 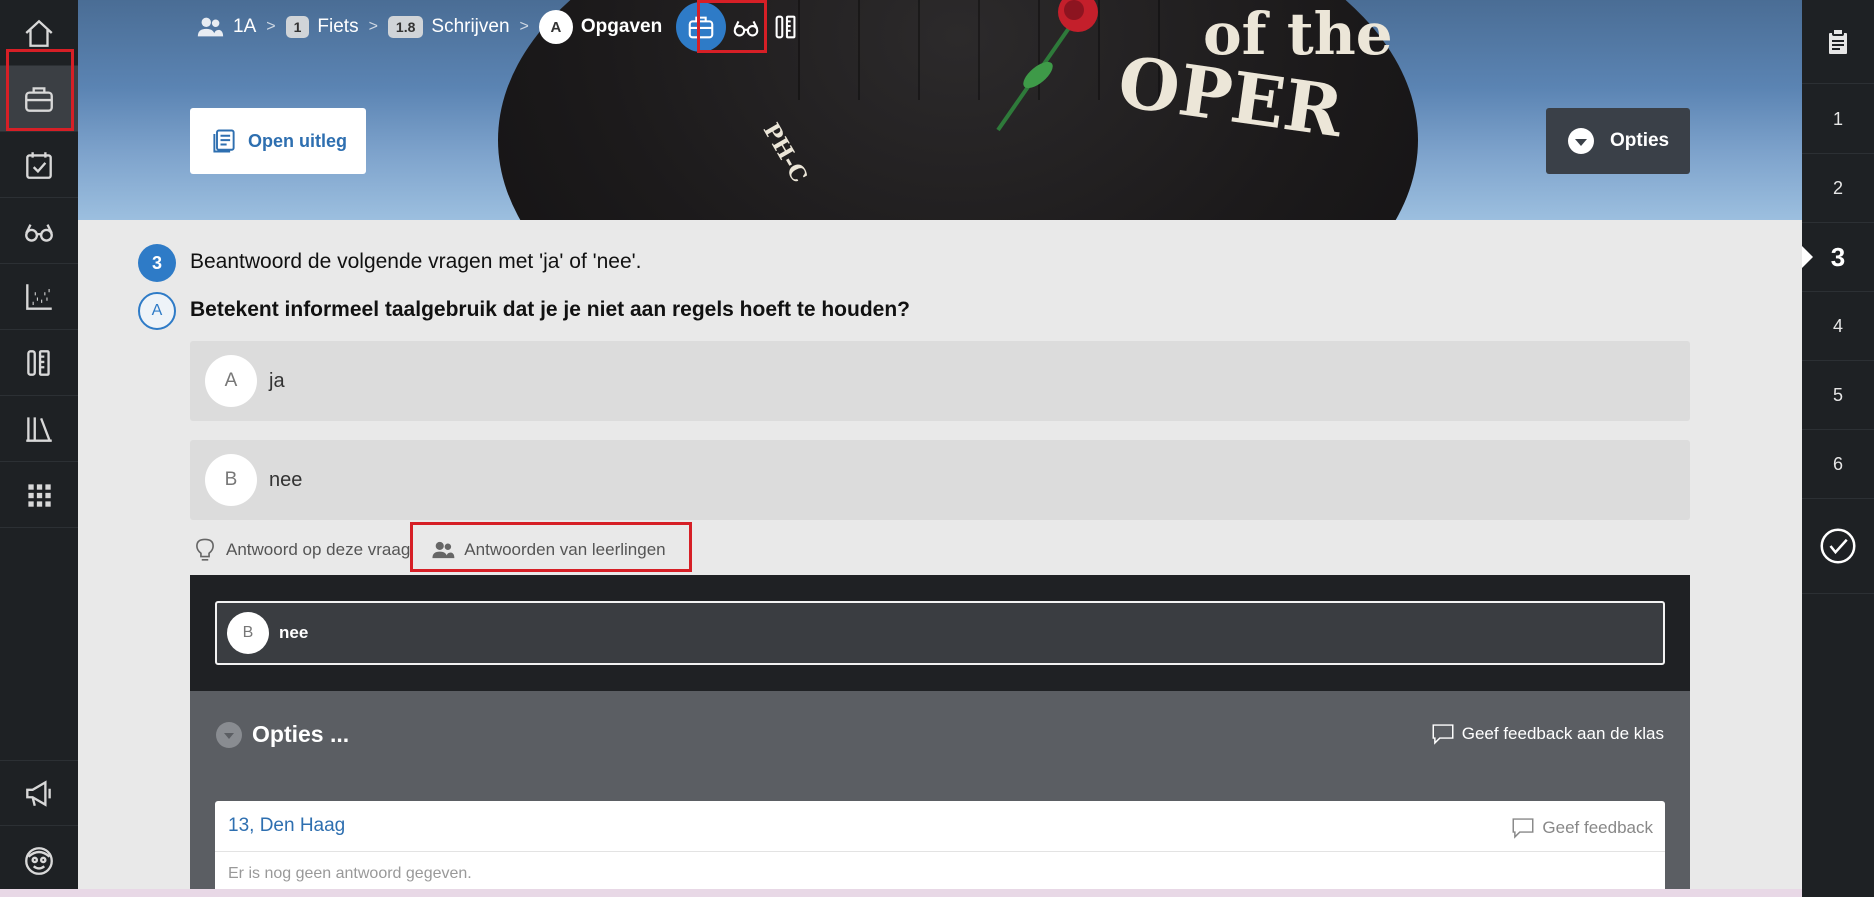 I want to click on lightbulb-icon, so click(x=205, y=549).